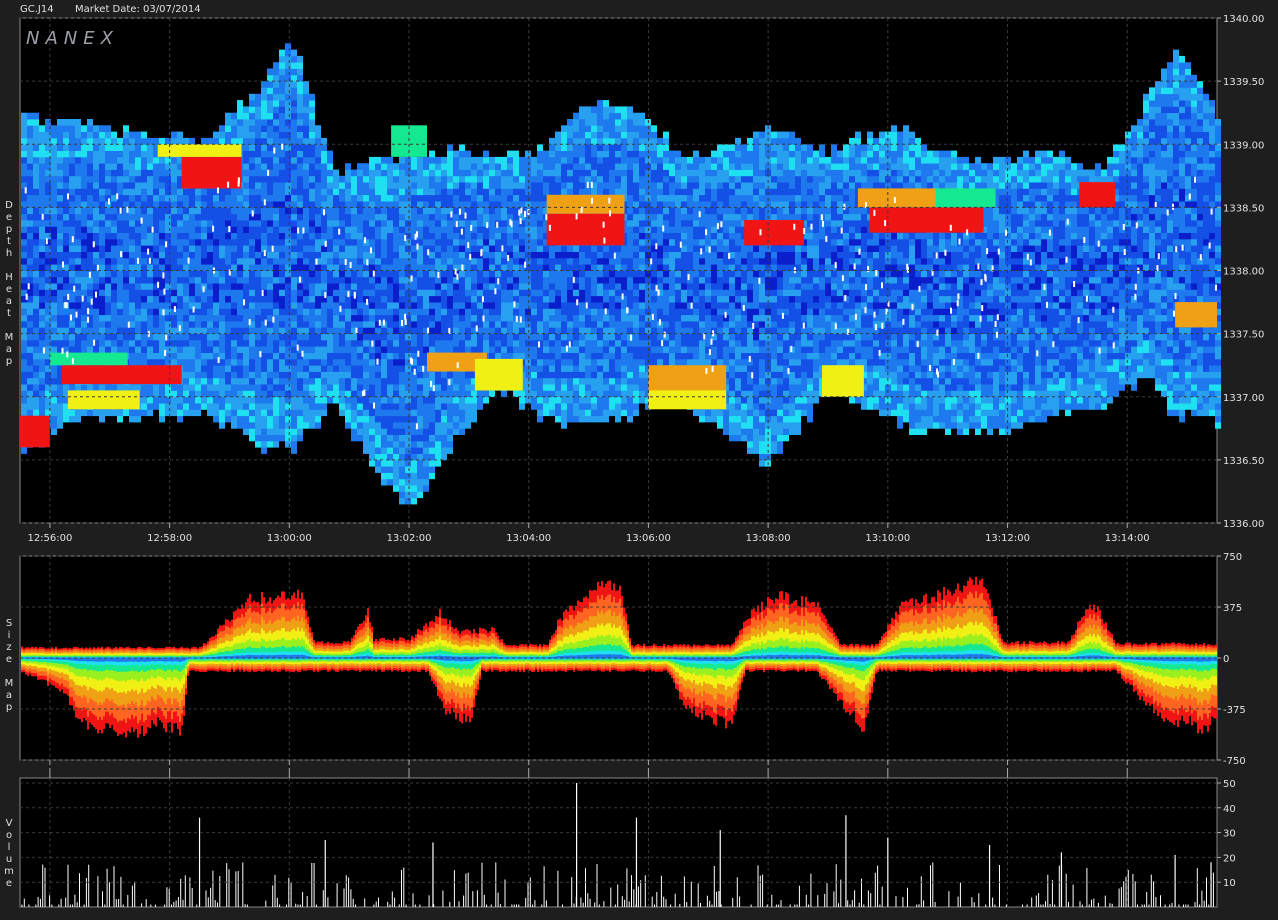 This screenshot has width=1278, height=920. Describe the element at coordinates (1229, 858) in the screenshot. I see `volume-y-tick-label: 20` at that location.